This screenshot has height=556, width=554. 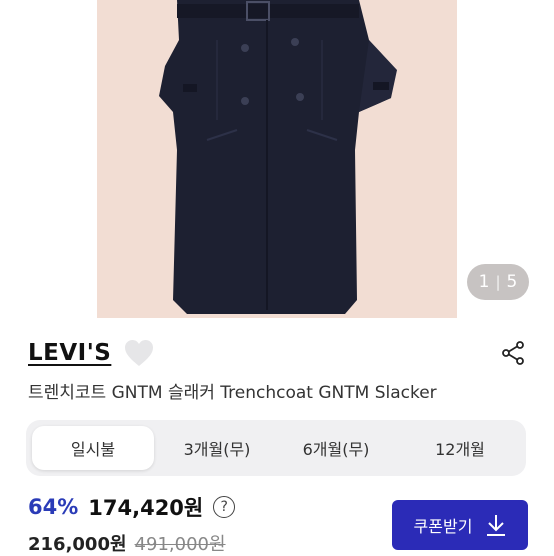 I want to click on coupon-button-label: 쿠폰받기, so click(x=443, y=527).